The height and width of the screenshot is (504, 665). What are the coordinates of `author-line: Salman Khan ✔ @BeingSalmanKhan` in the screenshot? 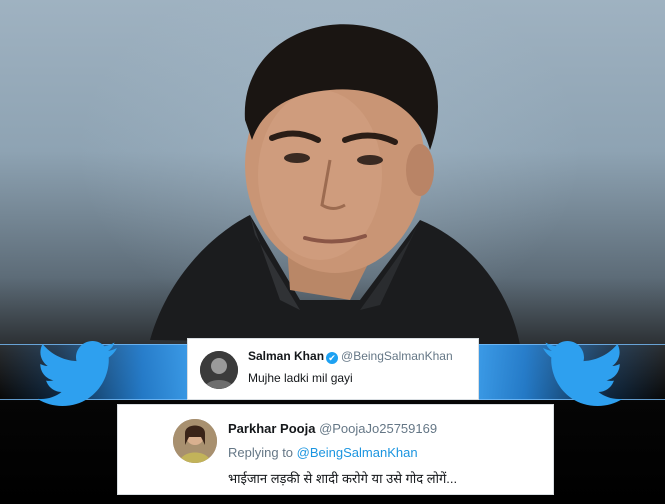 It's located at (350, 356).